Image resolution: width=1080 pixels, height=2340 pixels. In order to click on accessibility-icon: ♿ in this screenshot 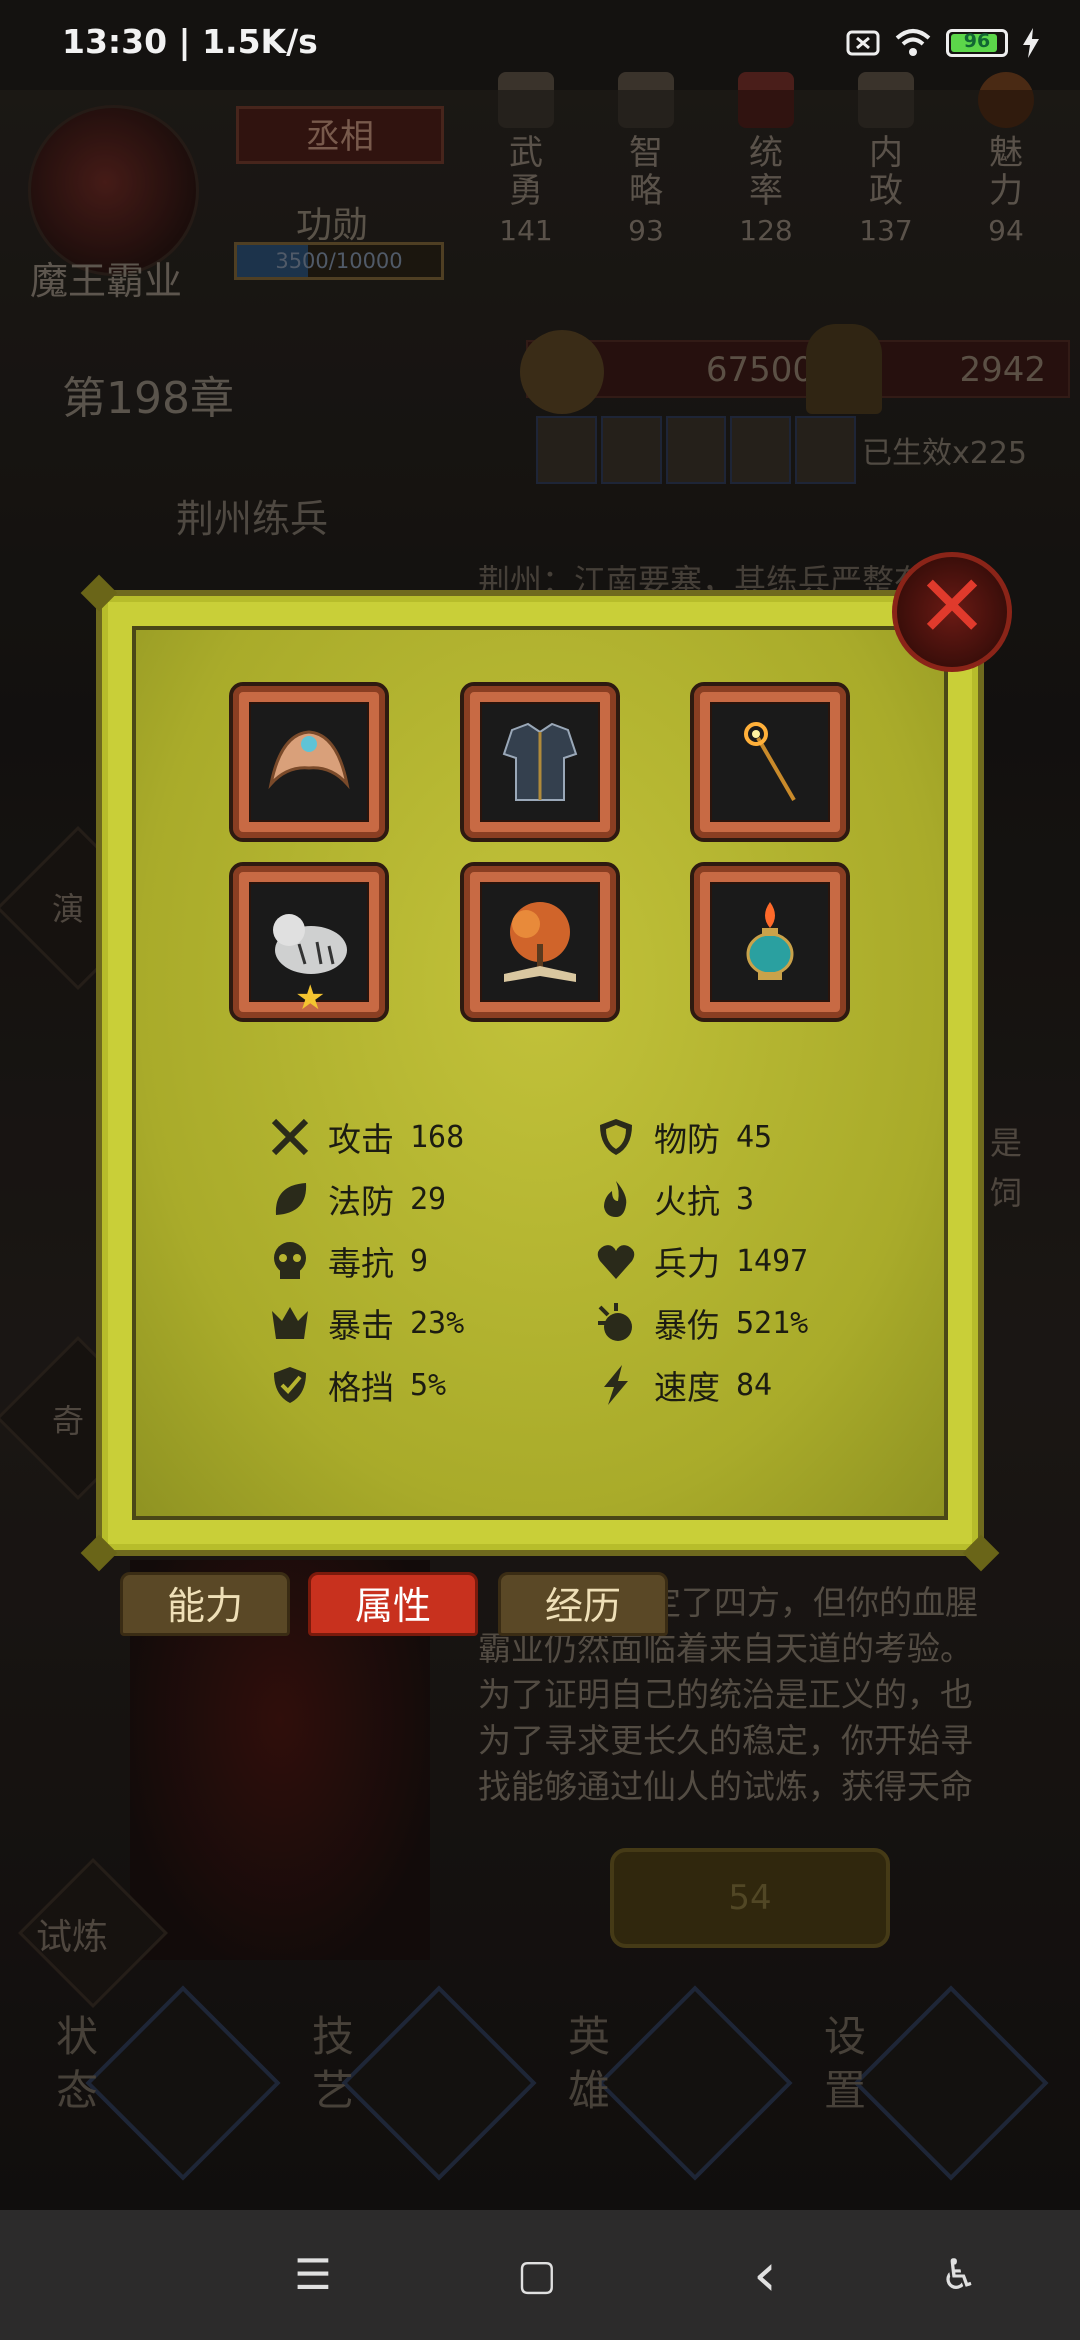, I will do `click(959, 2275)`.